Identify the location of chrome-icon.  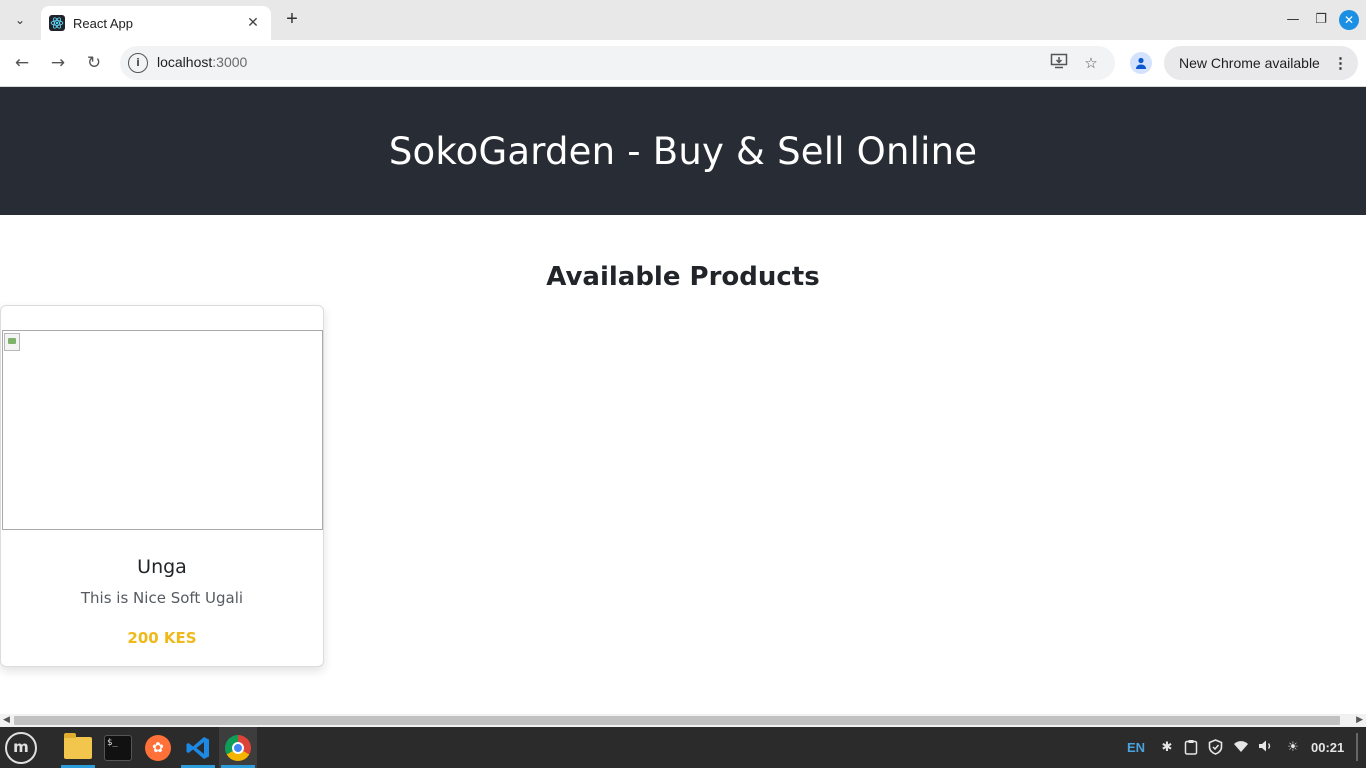
(238, 747).